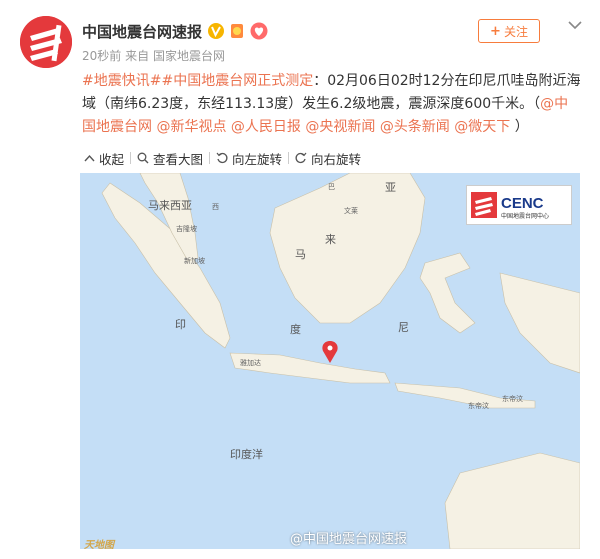  I want to click on rotate-left-icon, so click(222, 158).